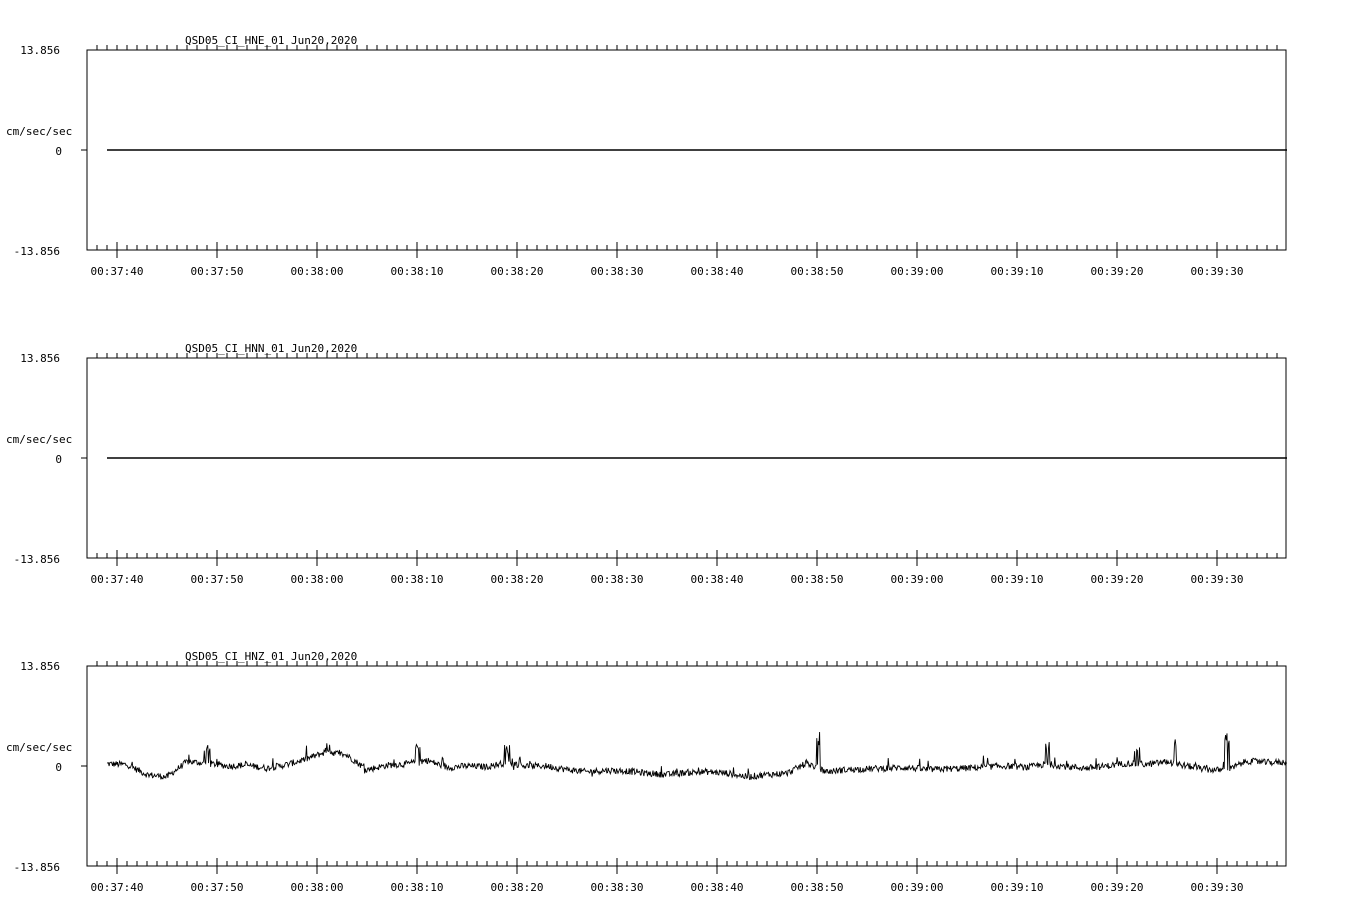  What do you see at coordinates (271, 40) in the screenshot?
I see `panel-title: QSD05_CI_HNE_01 Jun20,2020` at bounding box center [271, 40].